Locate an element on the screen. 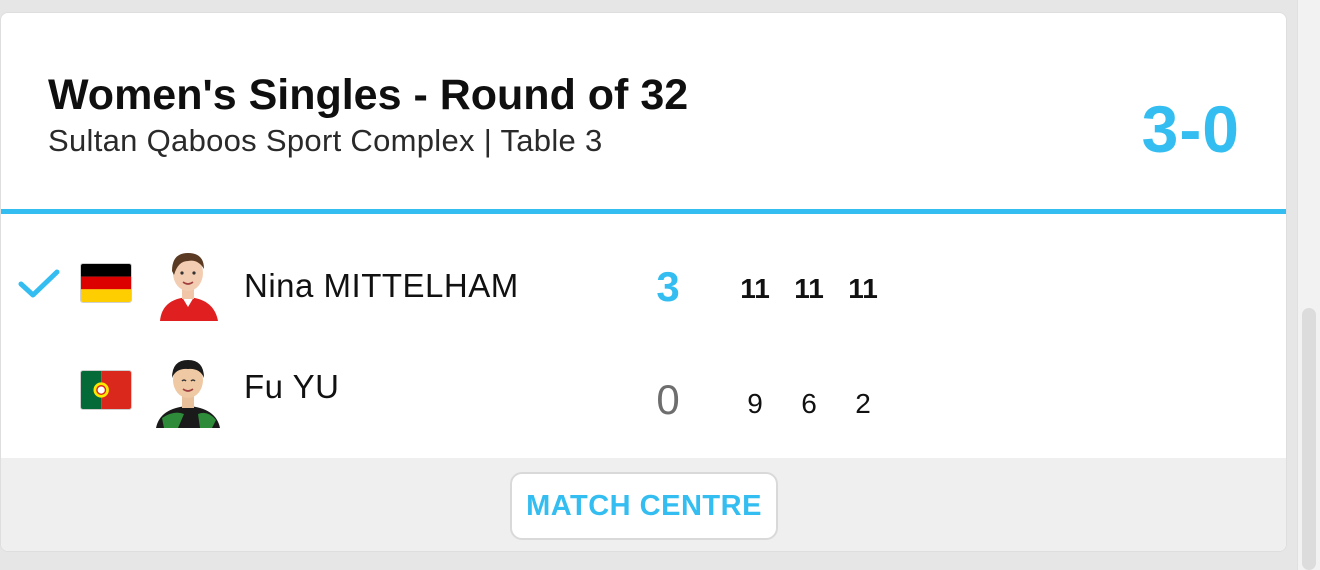 The height and width of the screenshot is (570, 1320). germany-flag-icon is located at coordinates (106, 283).